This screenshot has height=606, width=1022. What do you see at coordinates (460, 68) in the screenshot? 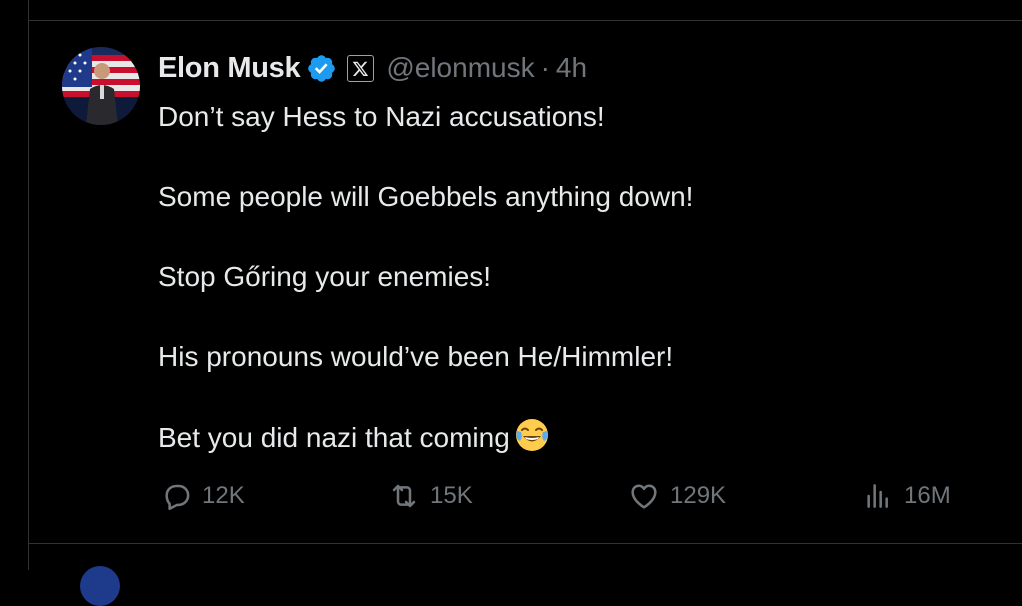
I see `author-handle: @elonmusk` at bounding box center [460, 68].